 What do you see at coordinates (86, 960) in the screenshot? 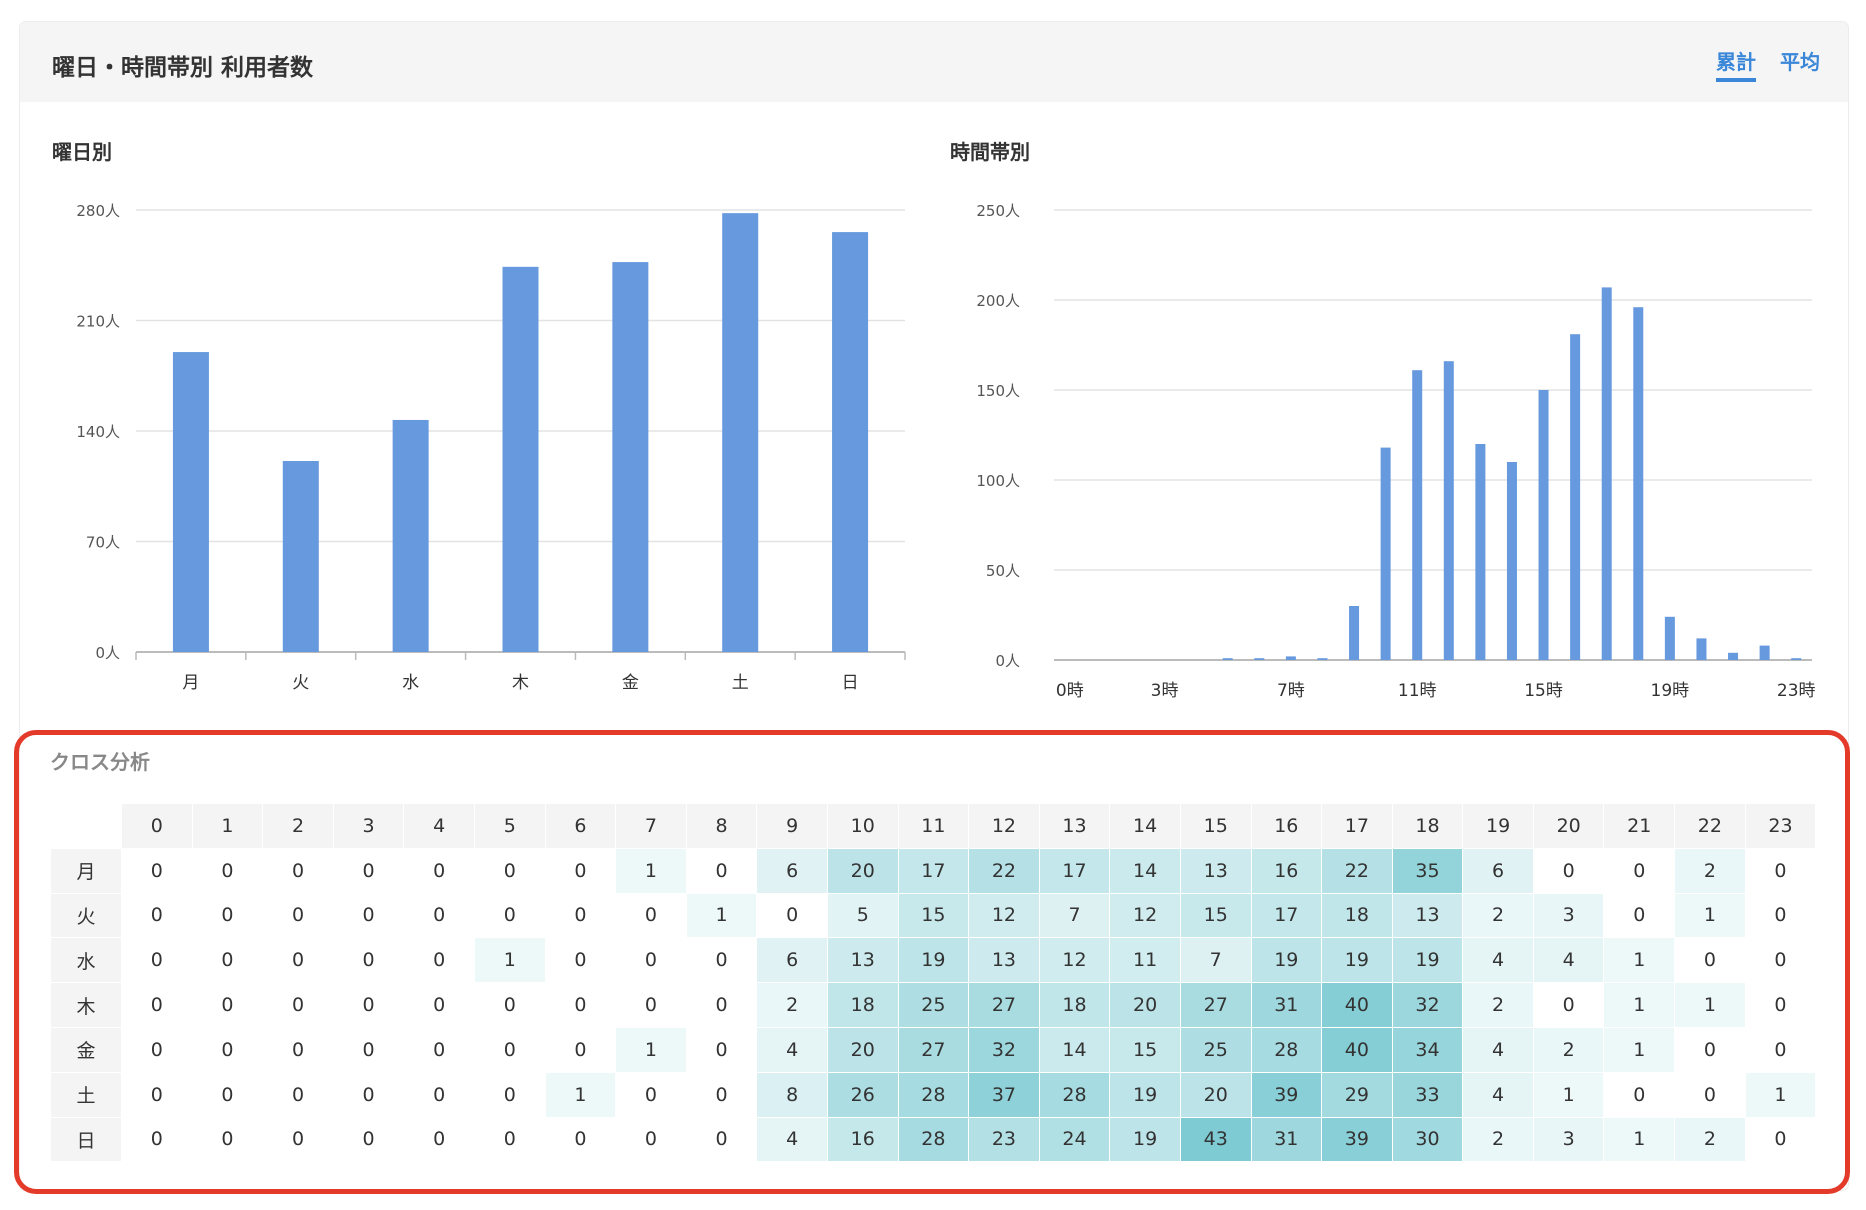
I see `heatmap-row-header: 水` at bounding box center [86, 960].